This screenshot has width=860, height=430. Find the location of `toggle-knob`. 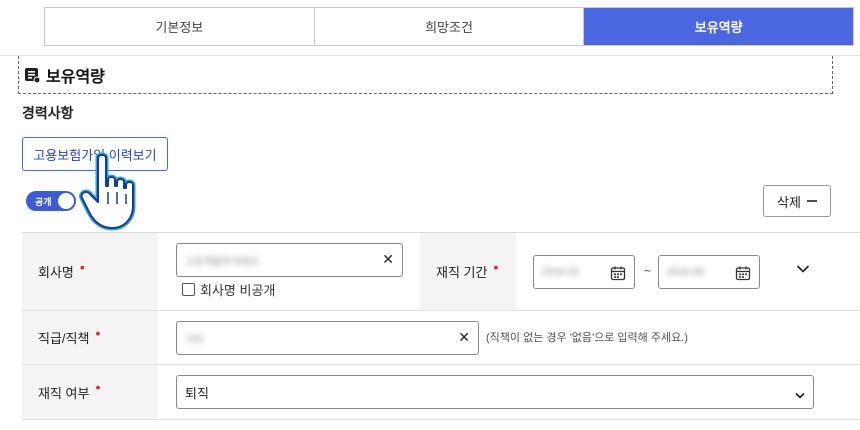

toggle-knob is located at coordinates (66, 201).